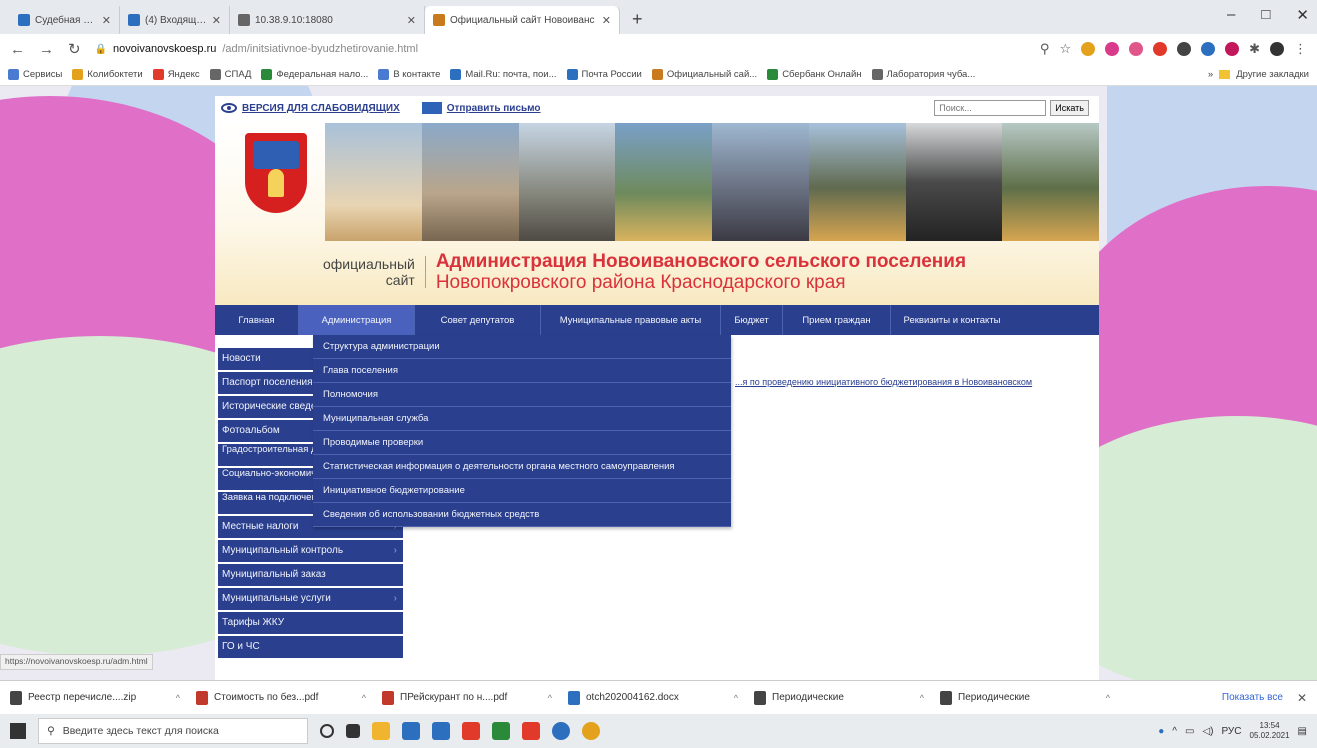 Image resolution: width=1317 pixels, height=748 pixels. What do you see at coordinates (1161, 731) in the screenshot?
I see `user-tray-icon: ●` at bounding box center [1161, 731].